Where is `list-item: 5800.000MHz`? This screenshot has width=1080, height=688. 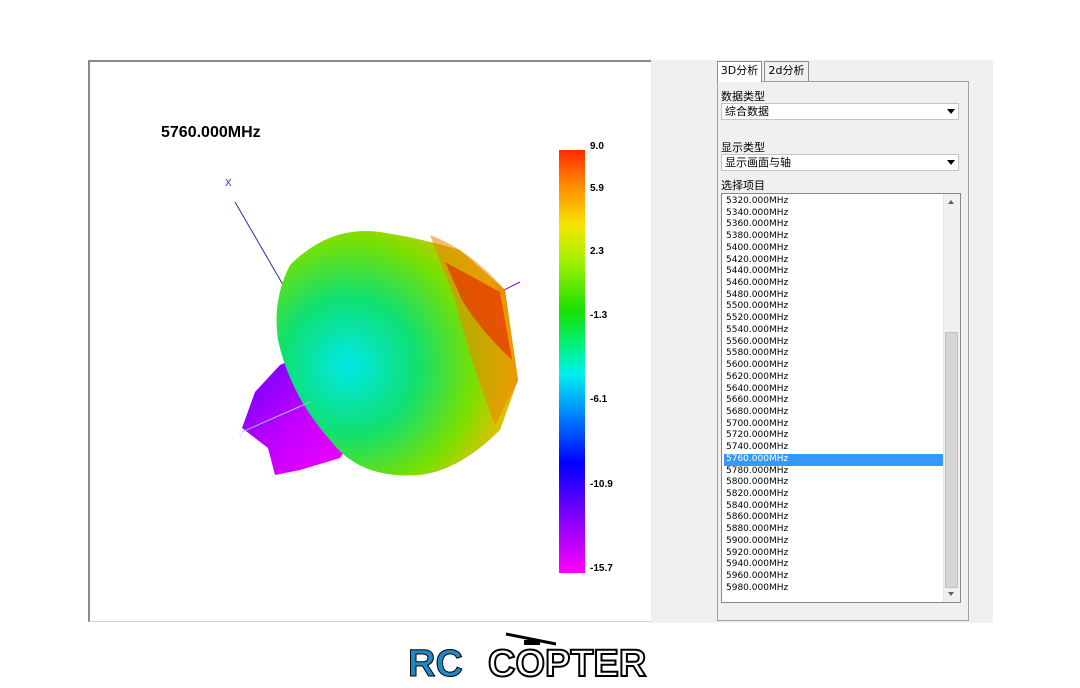 list-item: 5800.000MHz is located at coordinates (835, 483).